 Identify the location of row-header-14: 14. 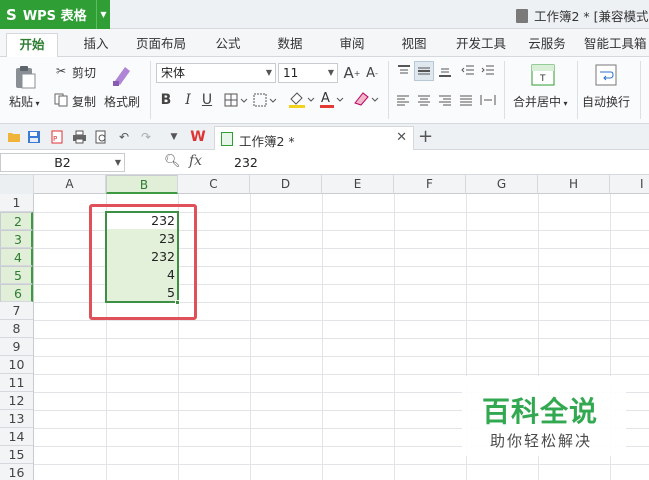
(16, 437).